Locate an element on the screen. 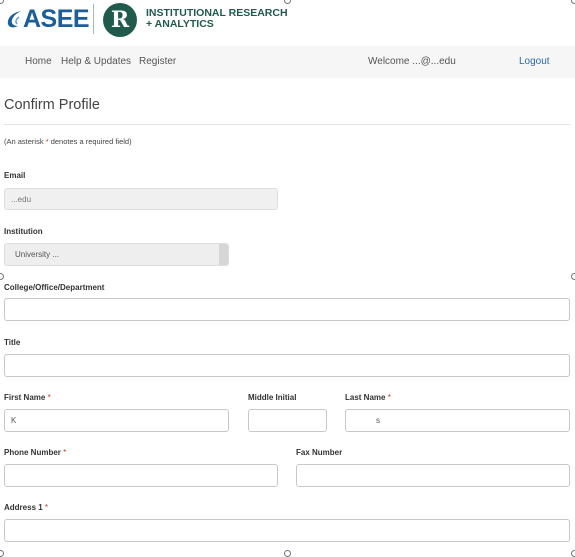 The width and height of the screenshot is (575, 557). phone-label: Phone Number * is located at coordinates (35, 452).